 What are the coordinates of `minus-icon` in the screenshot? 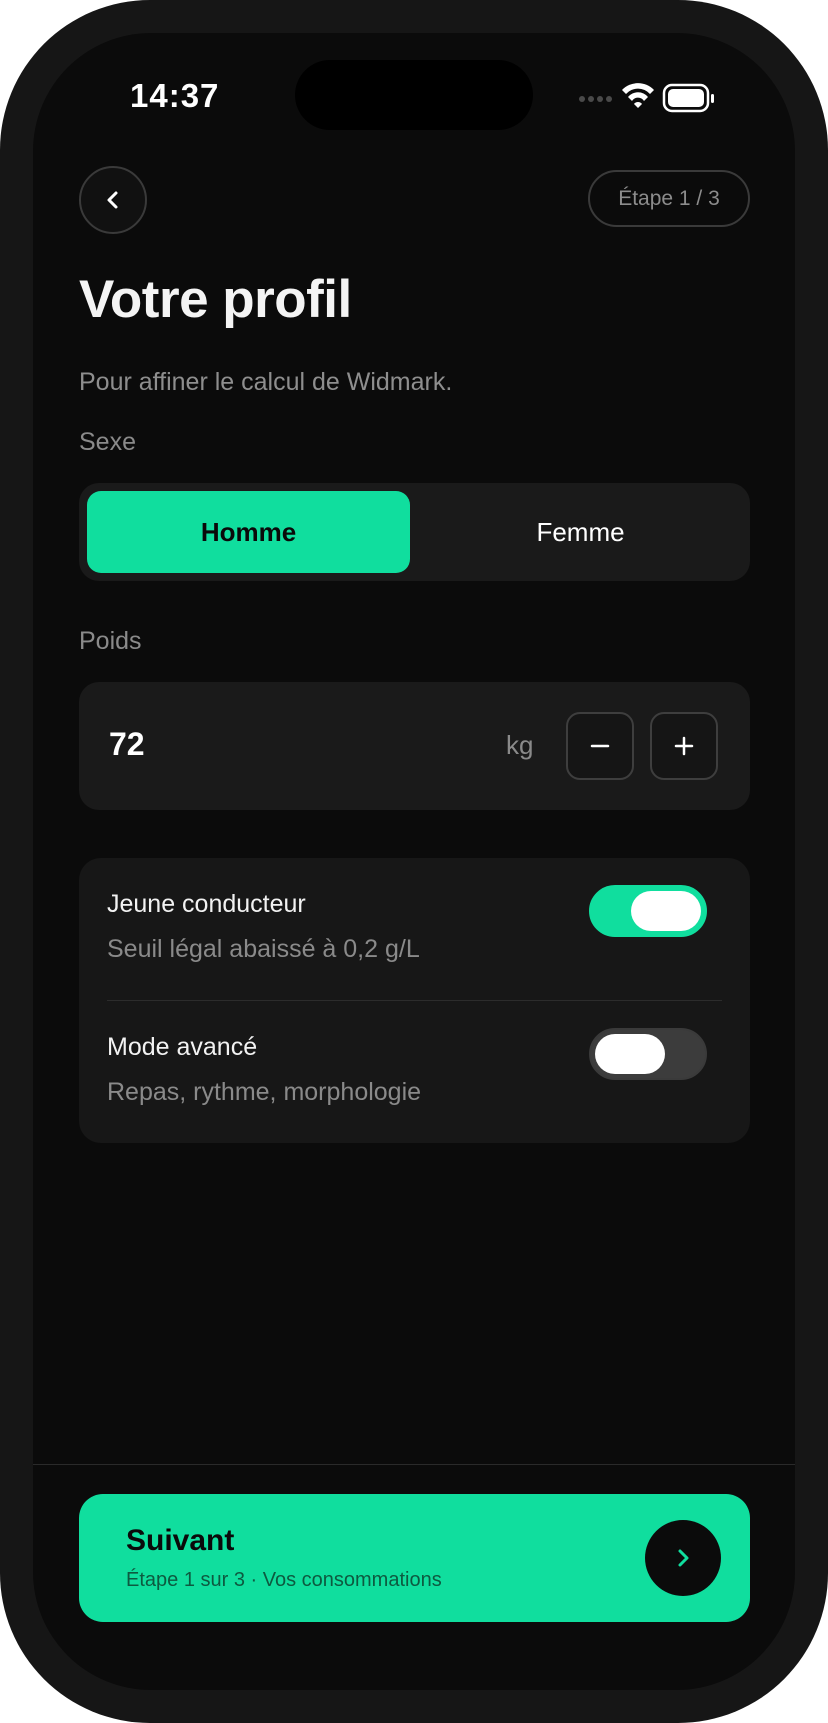 It's located at (600, 746).